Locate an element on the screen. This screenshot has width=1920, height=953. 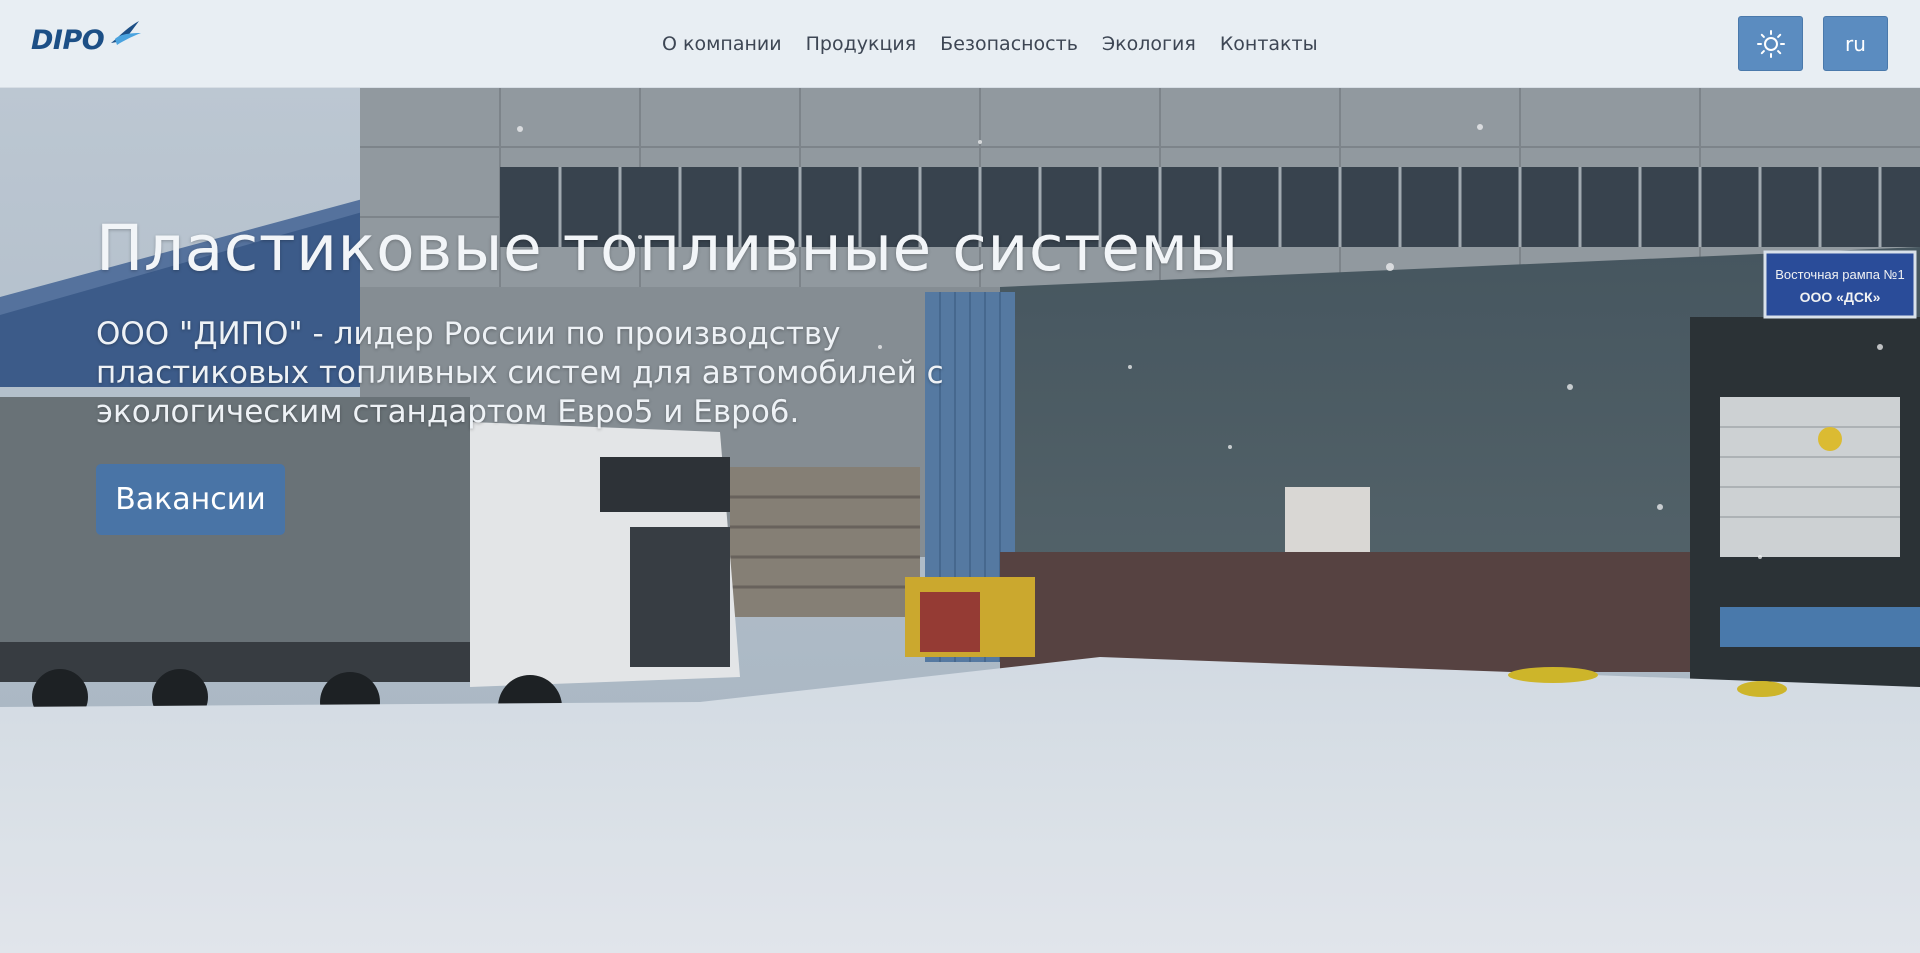
hero-title: Пластиковые топливные системы is located at coordinates (667, 248).